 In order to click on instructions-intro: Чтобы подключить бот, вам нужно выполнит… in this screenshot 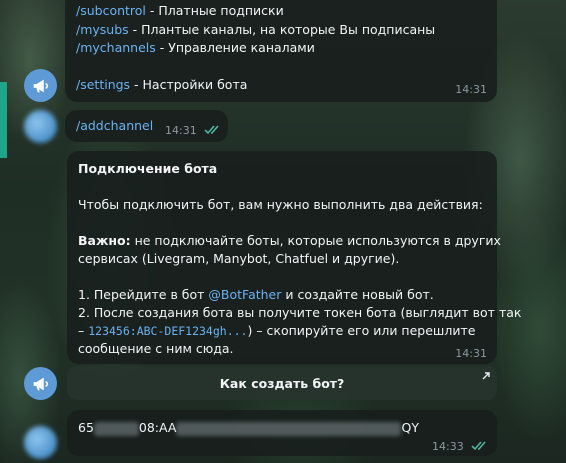, I will do `click(280, 204)`.